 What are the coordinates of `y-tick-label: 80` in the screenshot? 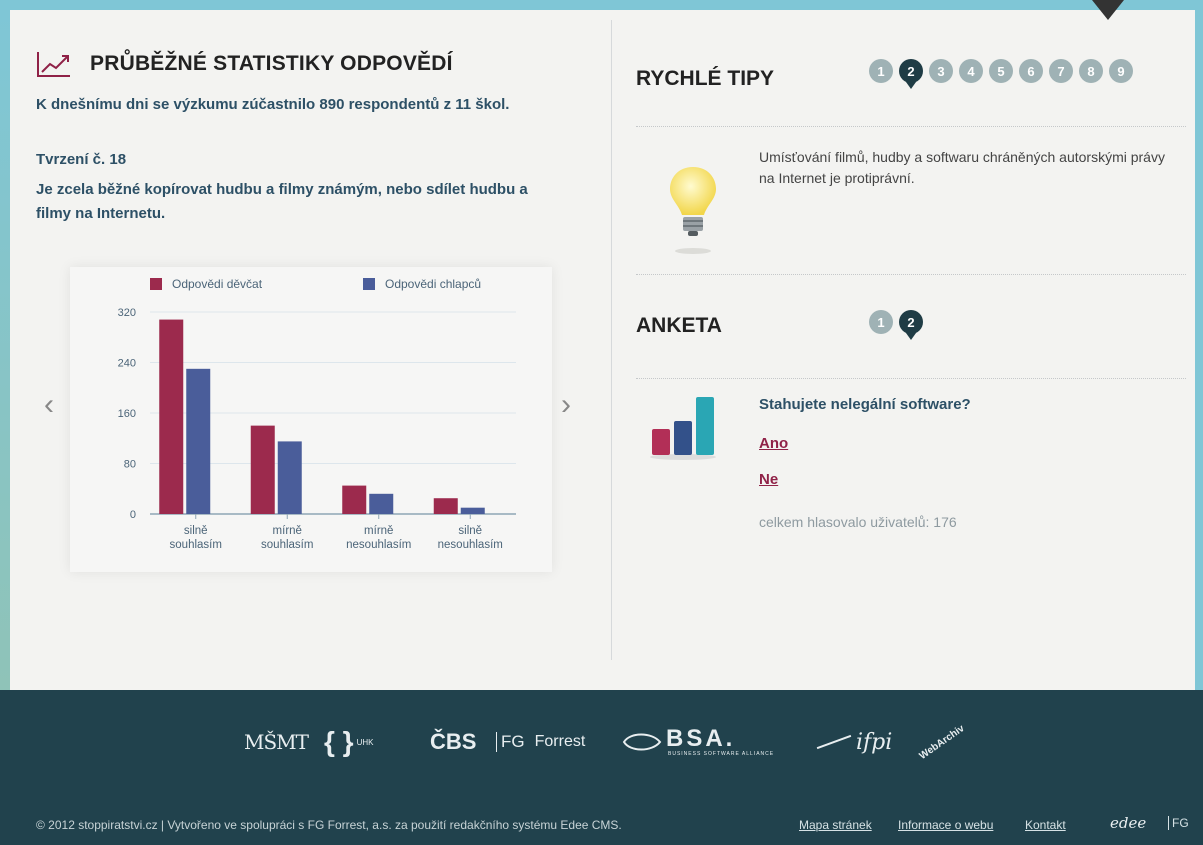 It's located at (130, 465).